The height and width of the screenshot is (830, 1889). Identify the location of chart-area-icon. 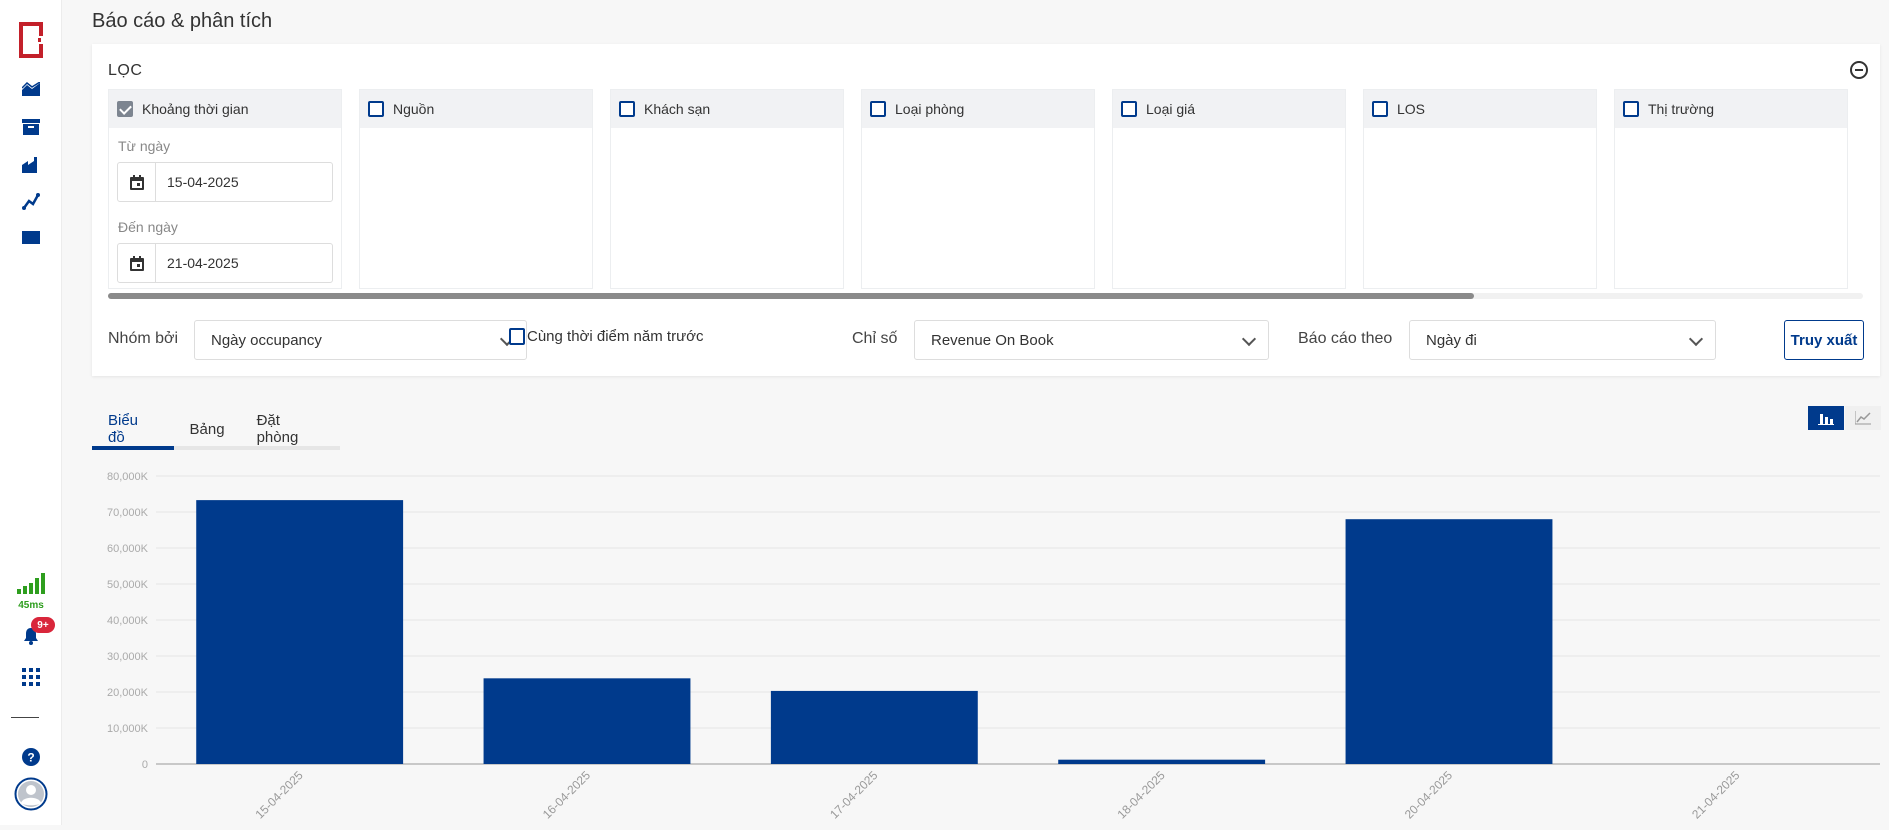
(31, 89).